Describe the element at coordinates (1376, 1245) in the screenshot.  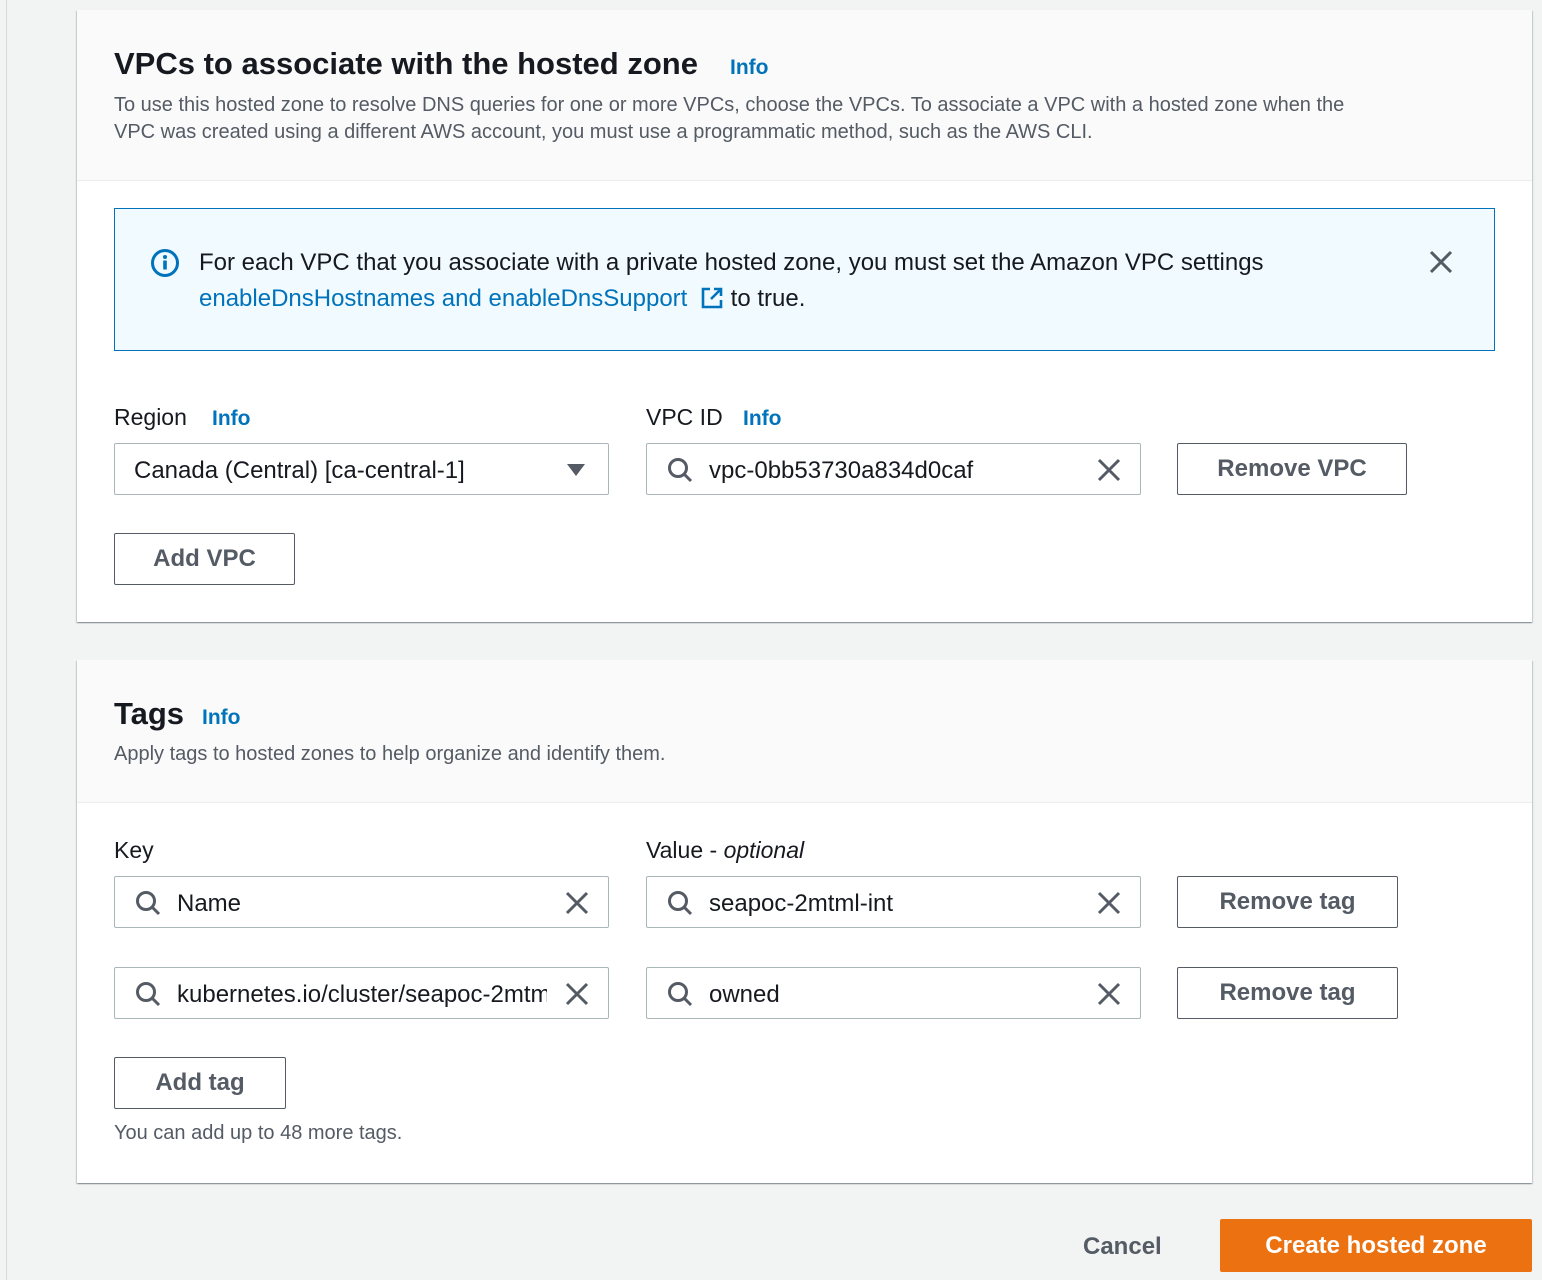
I see `create-hosted-zone-button: Create hosted zone` at that location.